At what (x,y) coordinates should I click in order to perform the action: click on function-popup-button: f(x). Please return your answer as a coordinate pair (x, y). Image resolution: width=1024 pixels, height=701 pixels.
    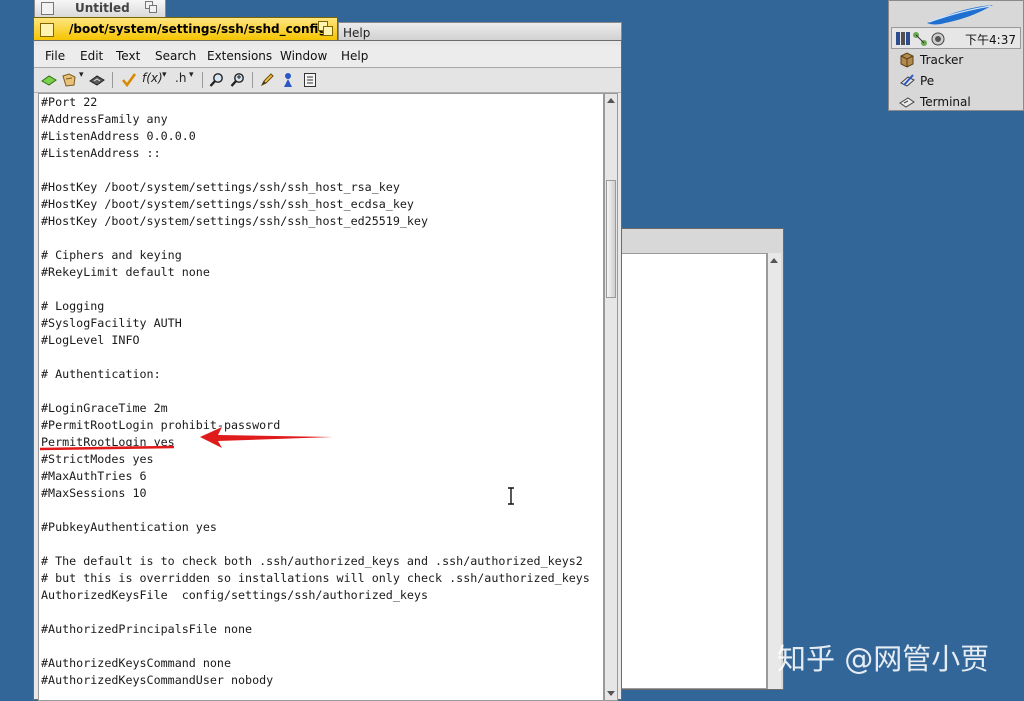
    Looking at the image, I should click on (152, 78).